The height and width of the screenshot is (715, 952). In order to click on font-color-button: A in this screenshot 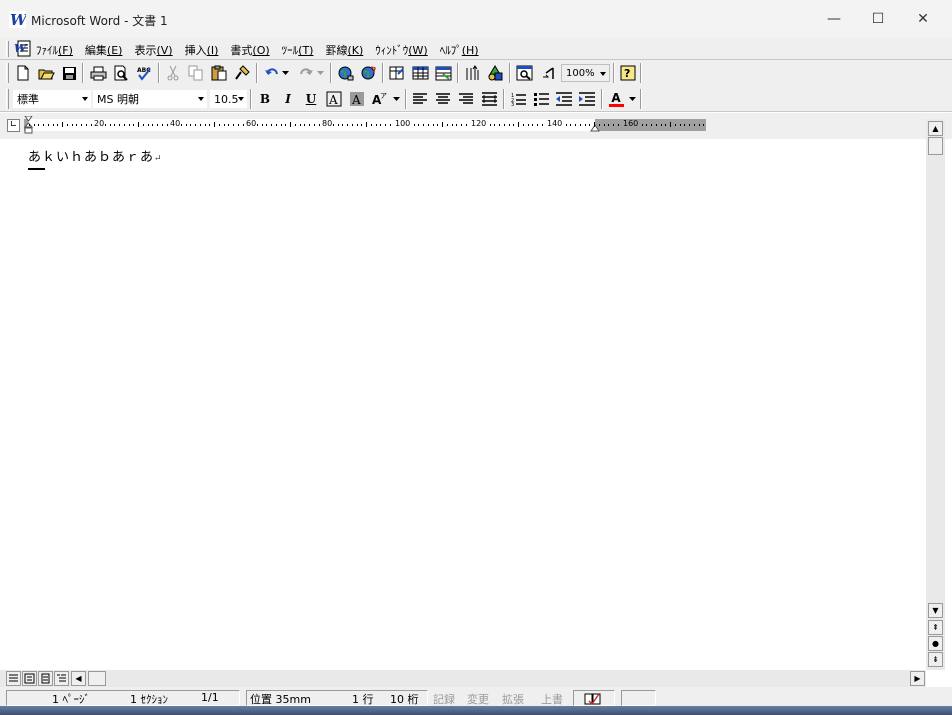, I will do `click(616, 99)`.